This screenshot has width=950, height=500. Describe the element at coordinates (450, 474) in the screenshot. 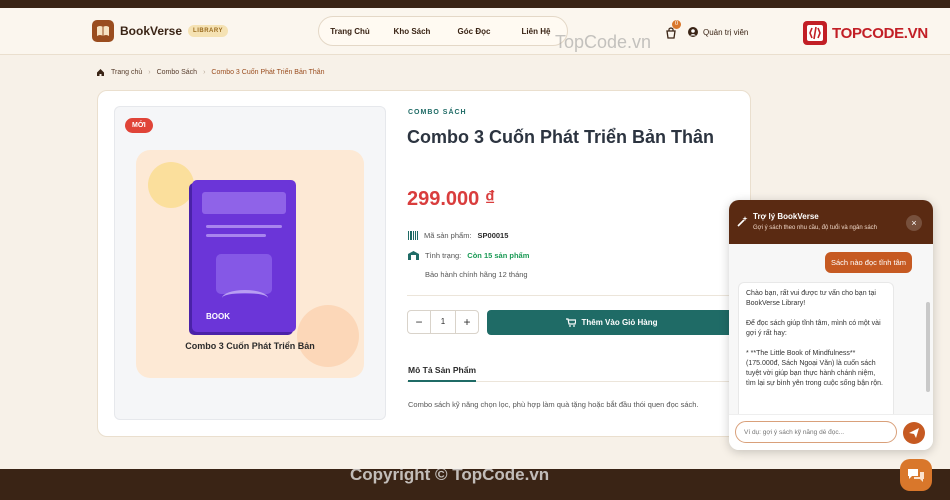

I see `watermark-footer: Copyright © TopCode.vn` at that location.